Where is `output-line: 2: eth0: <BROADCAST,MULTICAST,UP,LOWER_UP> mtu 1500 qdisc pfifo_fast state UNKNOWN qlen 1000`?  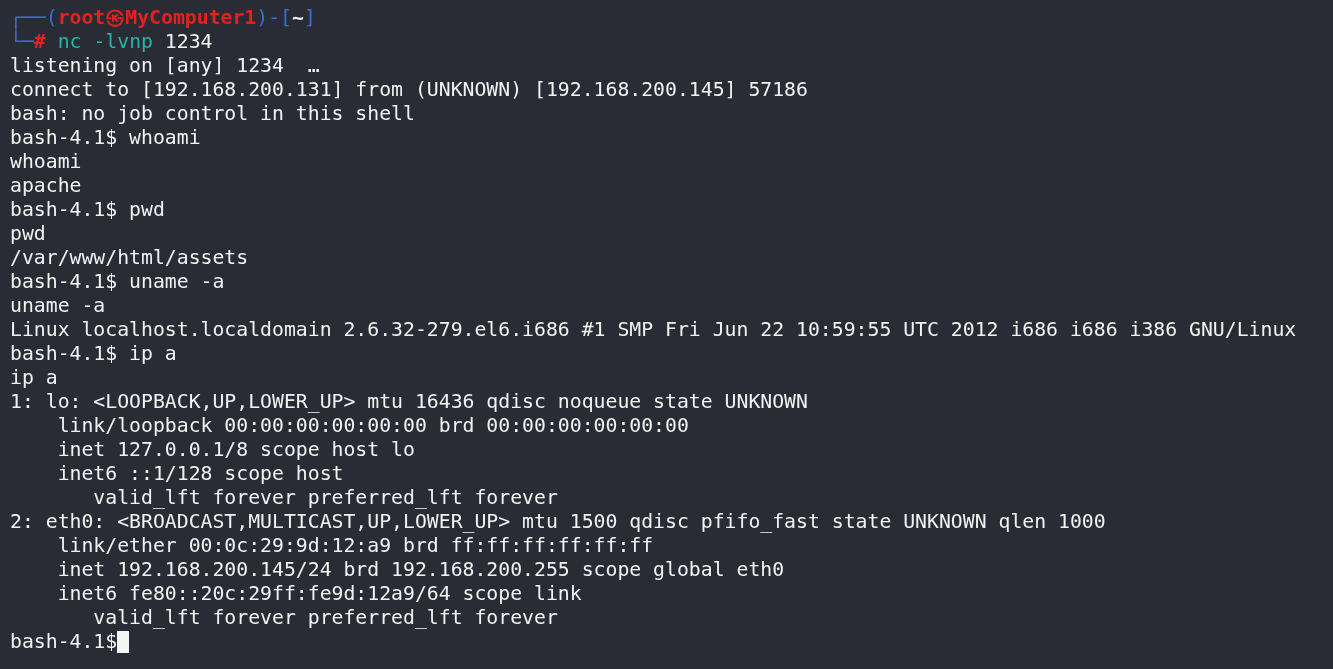 output-line: 2: eth0: <BROADCAST,MULTICAST,UP,LOWER_UP> mtu 1500 qdisc pfifo_fast state UNKNOWN qlen 1000 is located at coordinates (558, 522).